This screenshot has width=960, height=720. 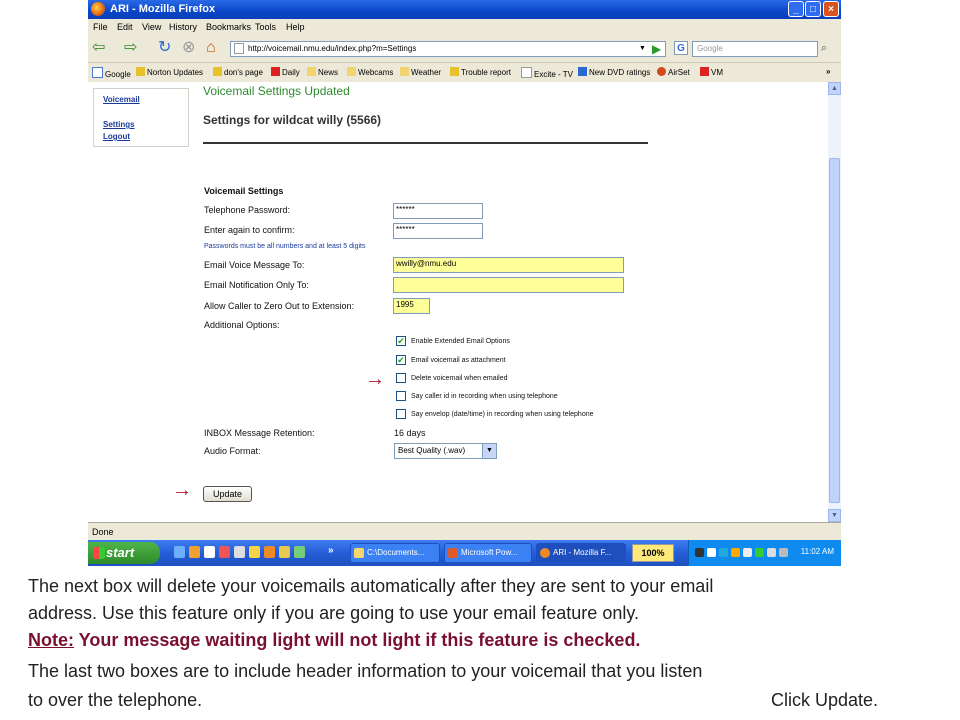 I want to click on sidebar-nav: Voicemail Settings Logout, so click(x=141, y=117).